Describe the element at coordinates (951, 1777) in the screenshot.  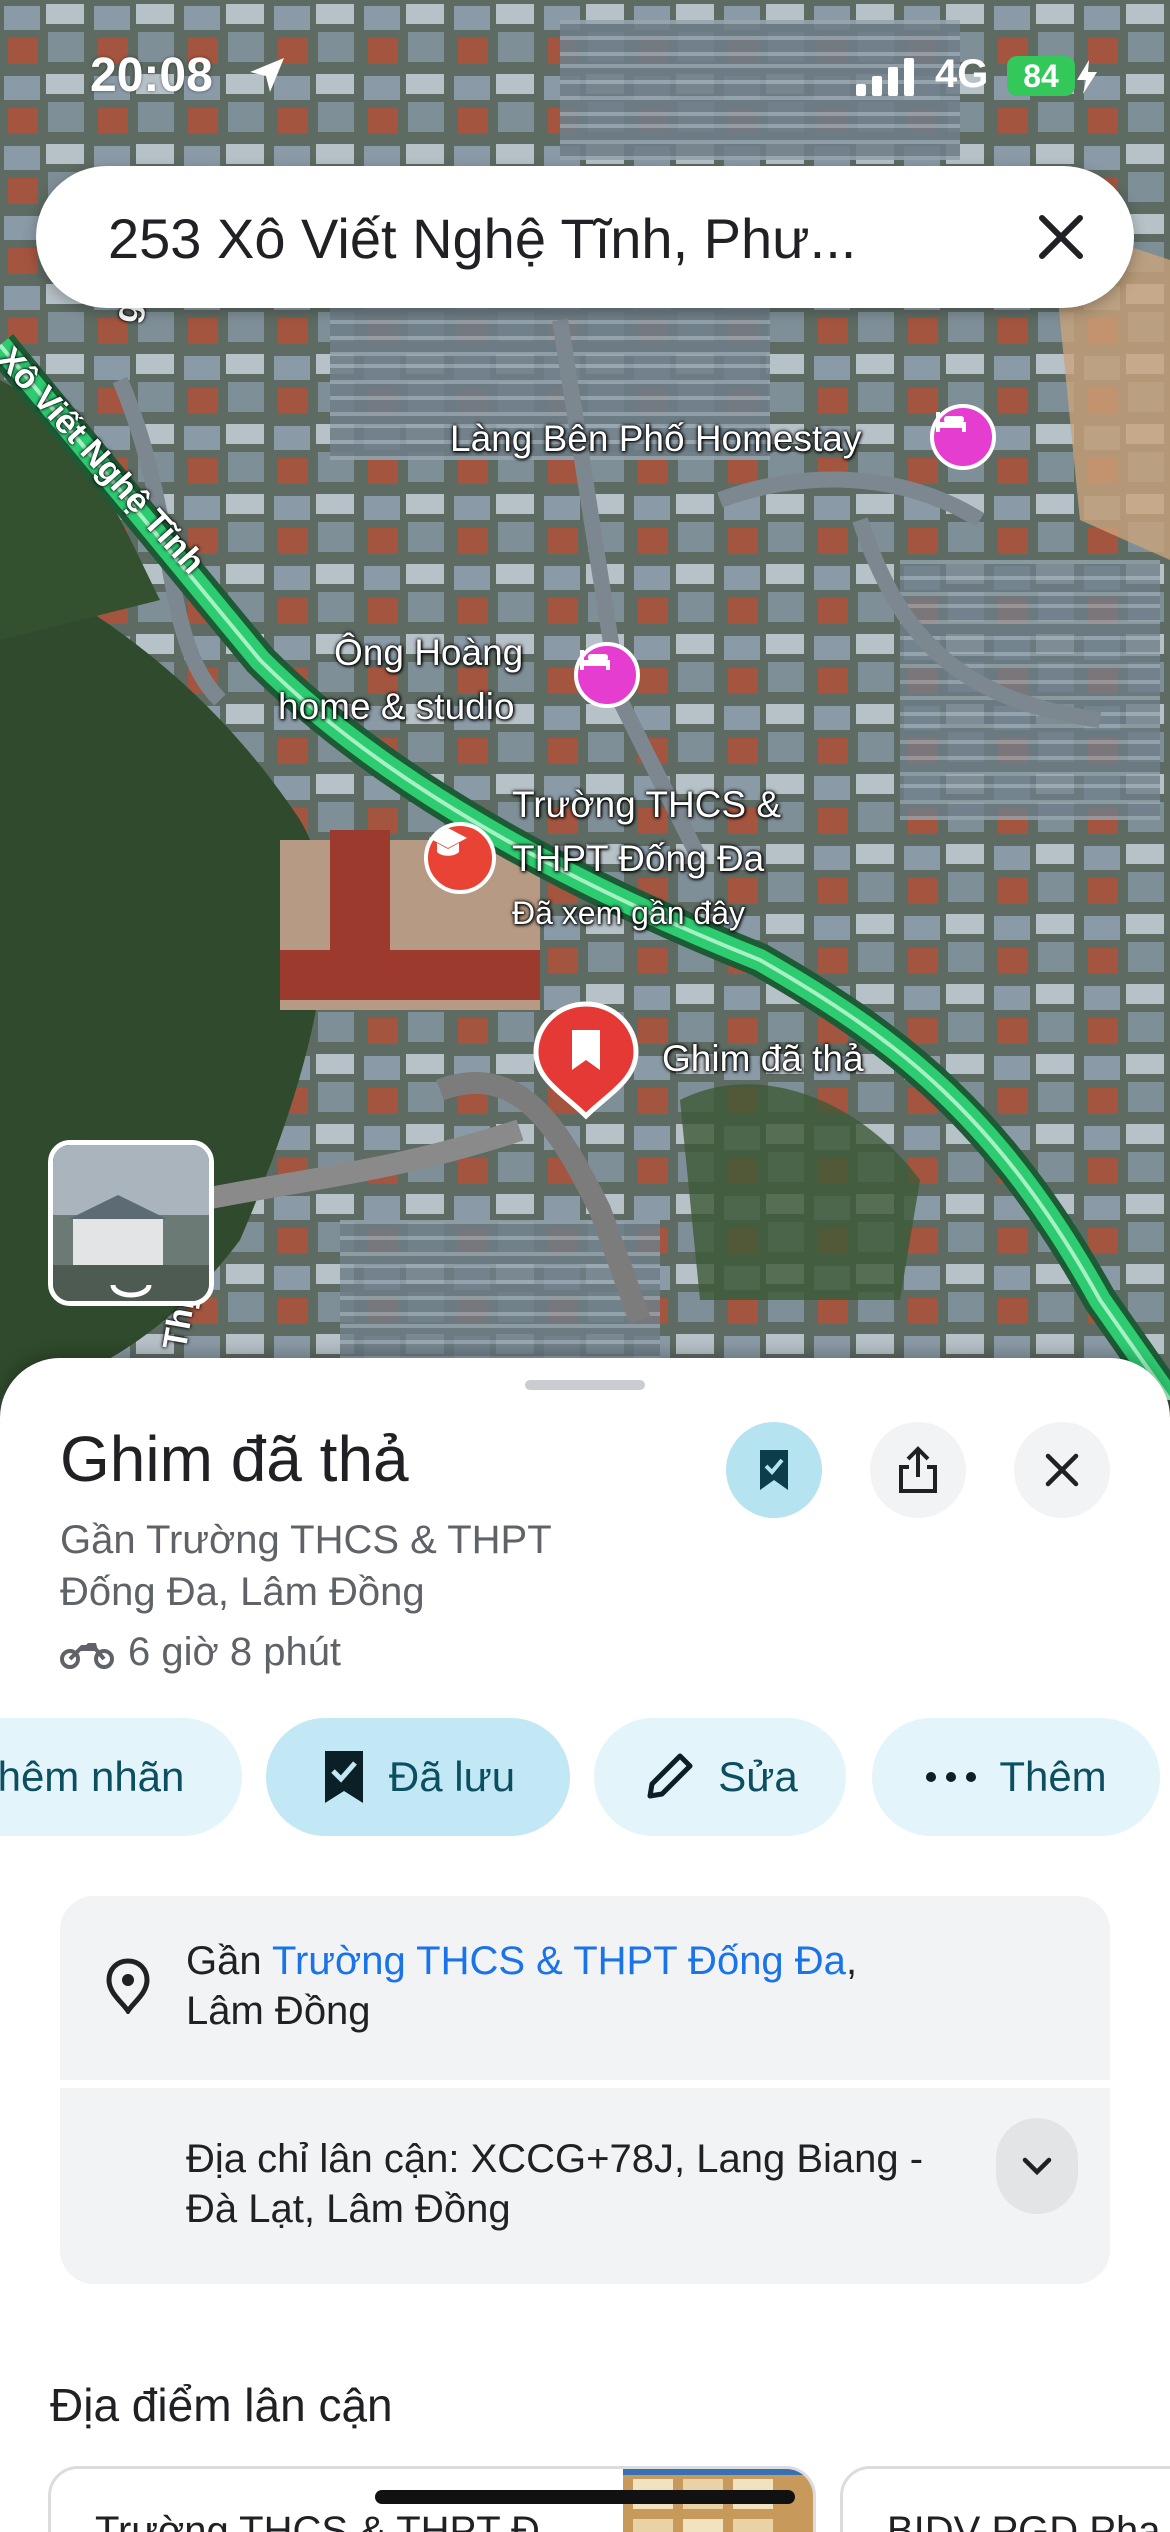
I see `more-dots-icon` at that location.